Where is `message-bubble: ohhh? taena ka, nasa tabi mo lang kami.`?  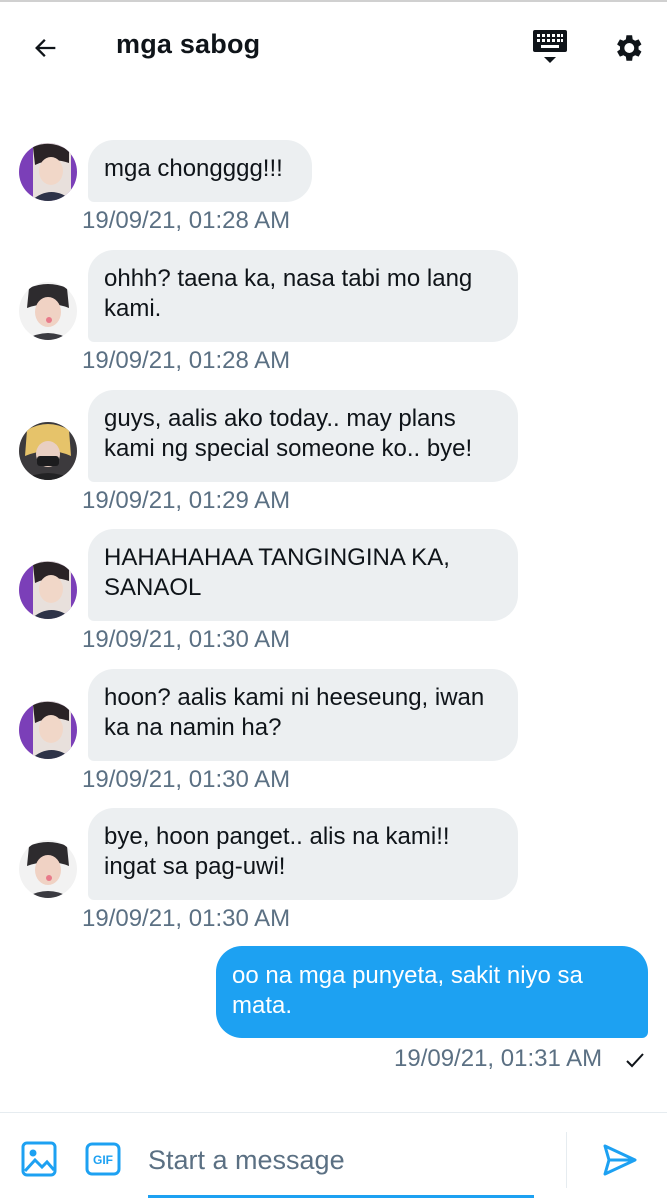 message-bubble: ohhh? taena ka, nasa tabi mo lang kami. is located at coordinates (303, 296).